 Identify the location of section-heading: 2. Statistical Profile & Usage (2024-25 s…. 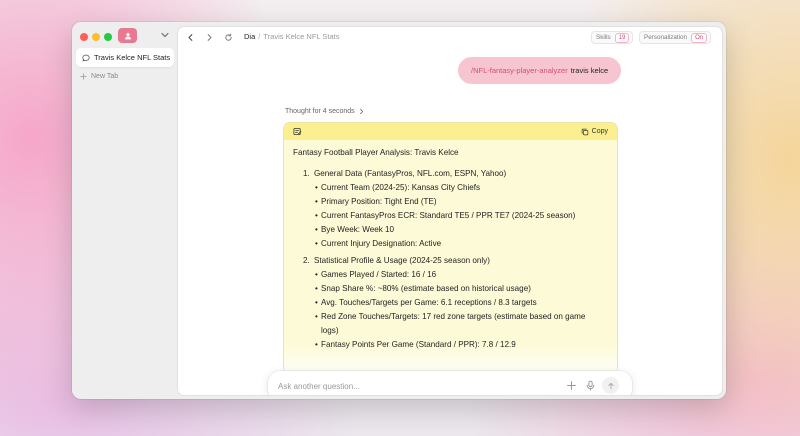
(455, 261).